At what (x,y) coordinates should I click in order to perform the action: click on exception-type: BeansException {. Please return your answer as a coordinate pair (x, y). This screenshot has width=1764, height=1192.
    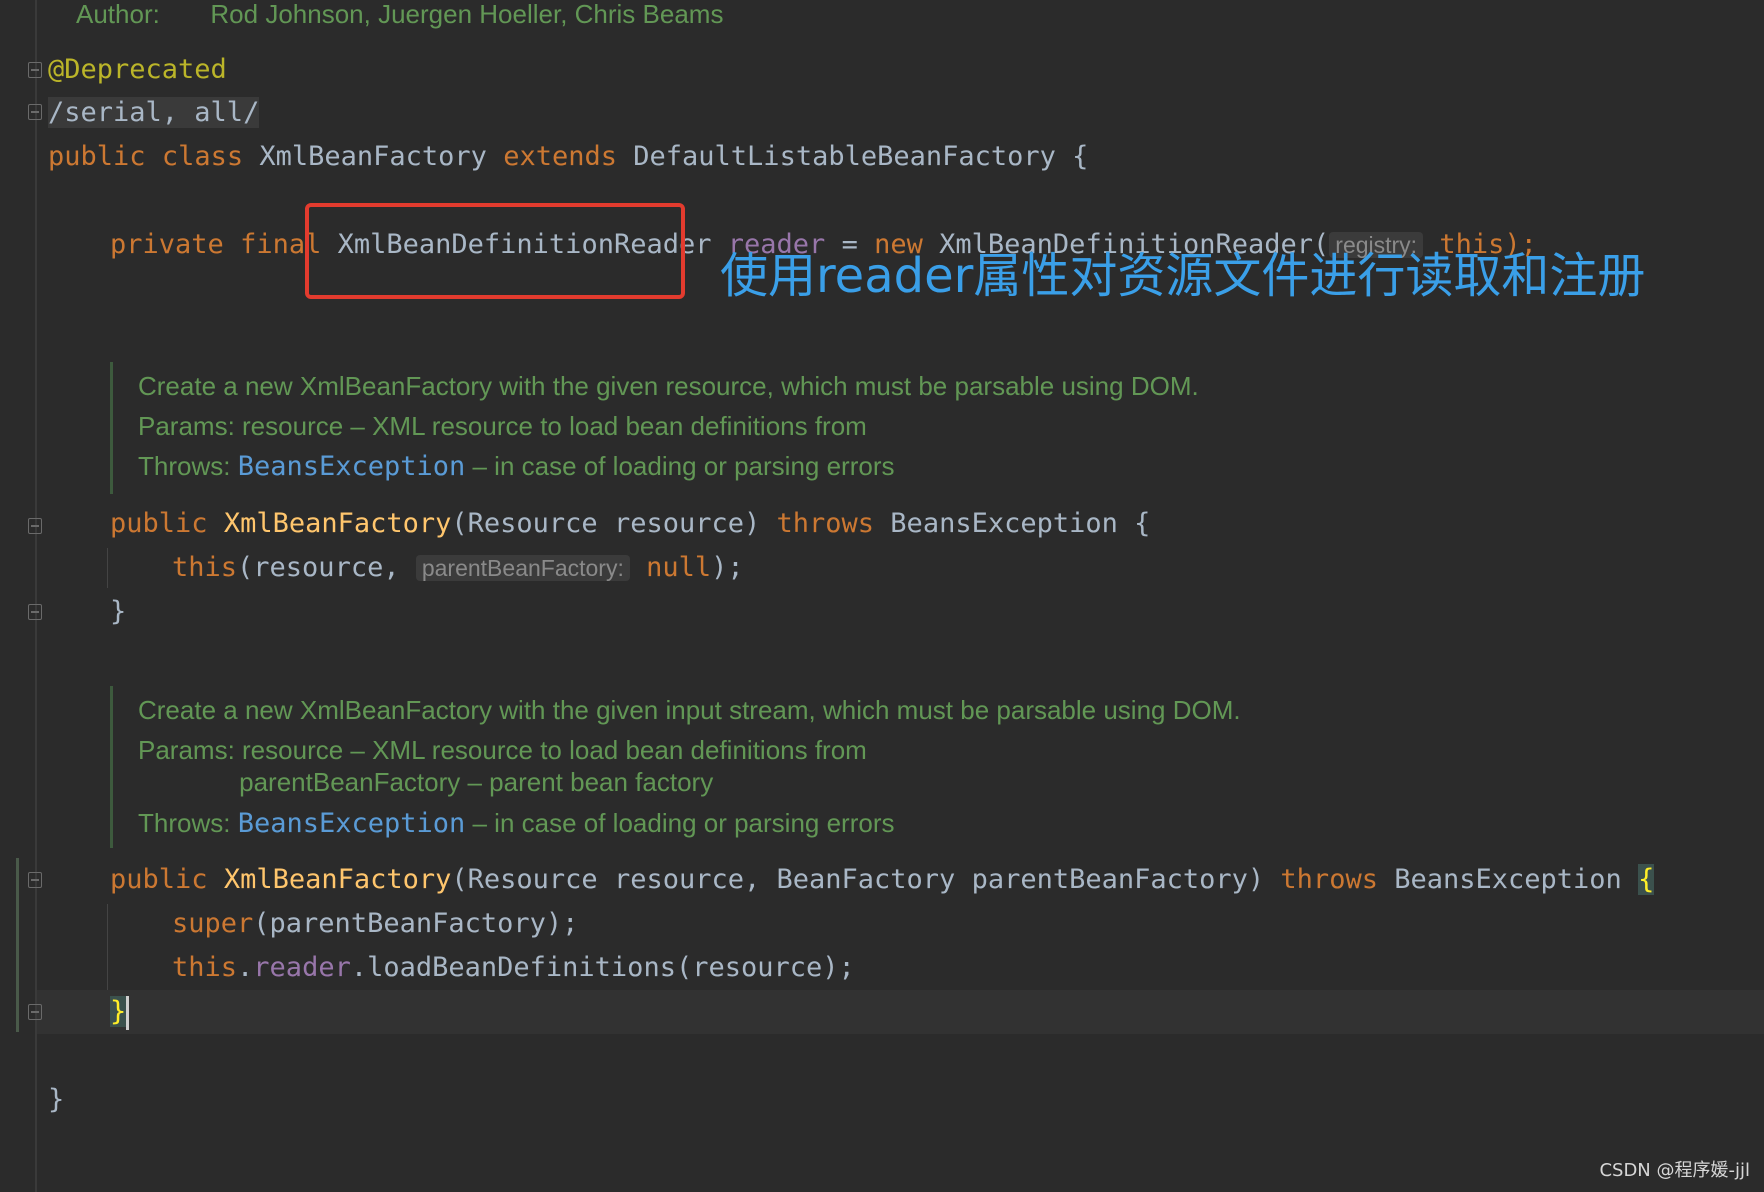
    Looking at the image, I should click on (1012, 523).